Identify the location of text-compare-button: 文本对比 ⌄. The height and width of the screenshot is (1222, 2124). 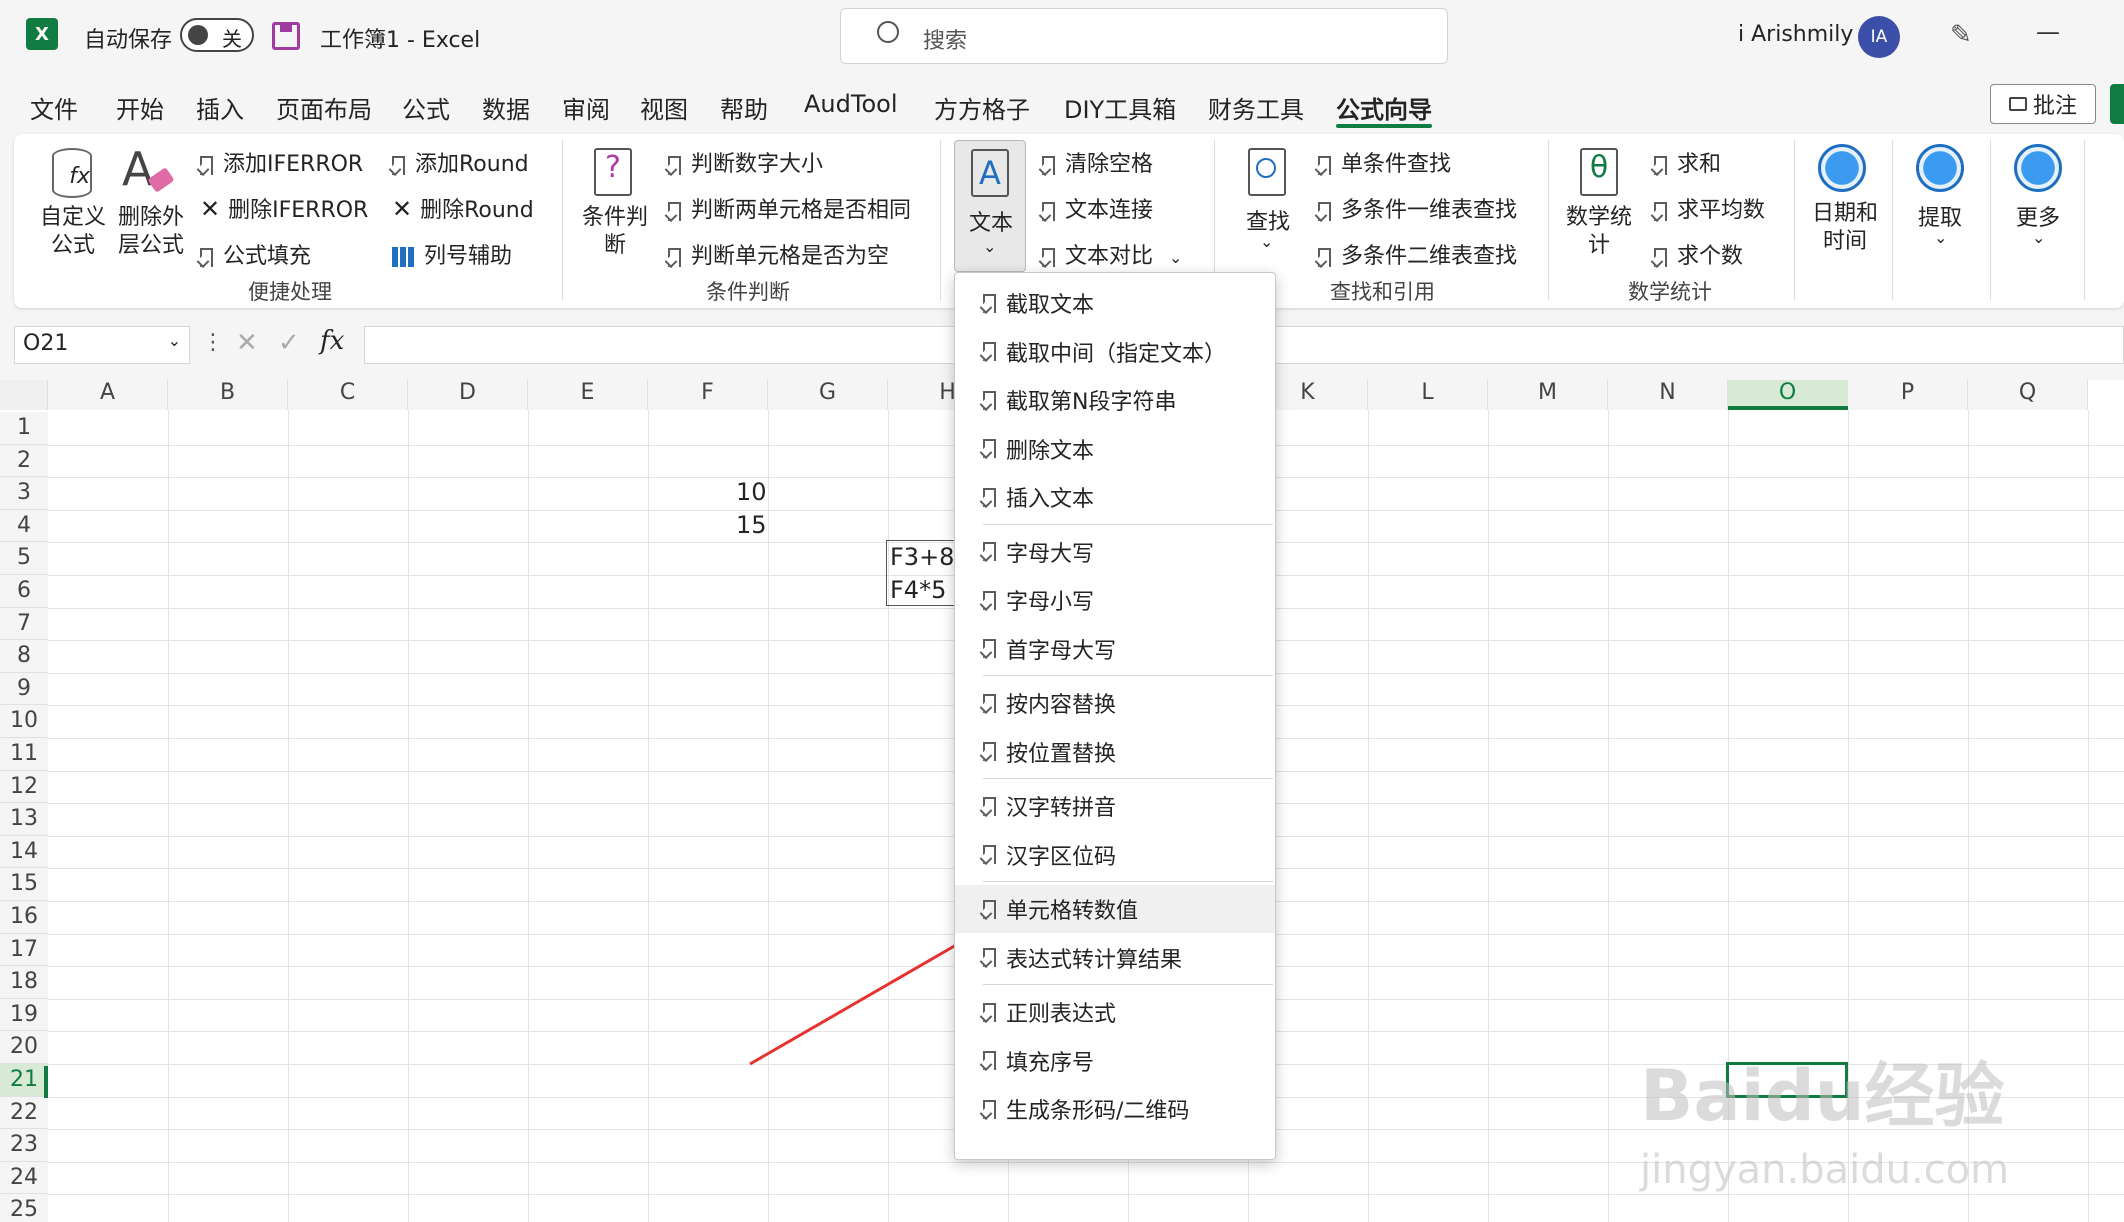
(1112, 254).